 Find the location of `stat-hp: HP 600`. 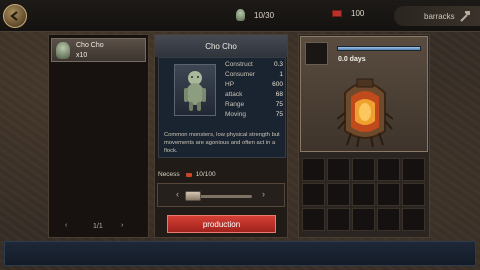

stat-hp: HP 600 is located at coordinates (254, 84).